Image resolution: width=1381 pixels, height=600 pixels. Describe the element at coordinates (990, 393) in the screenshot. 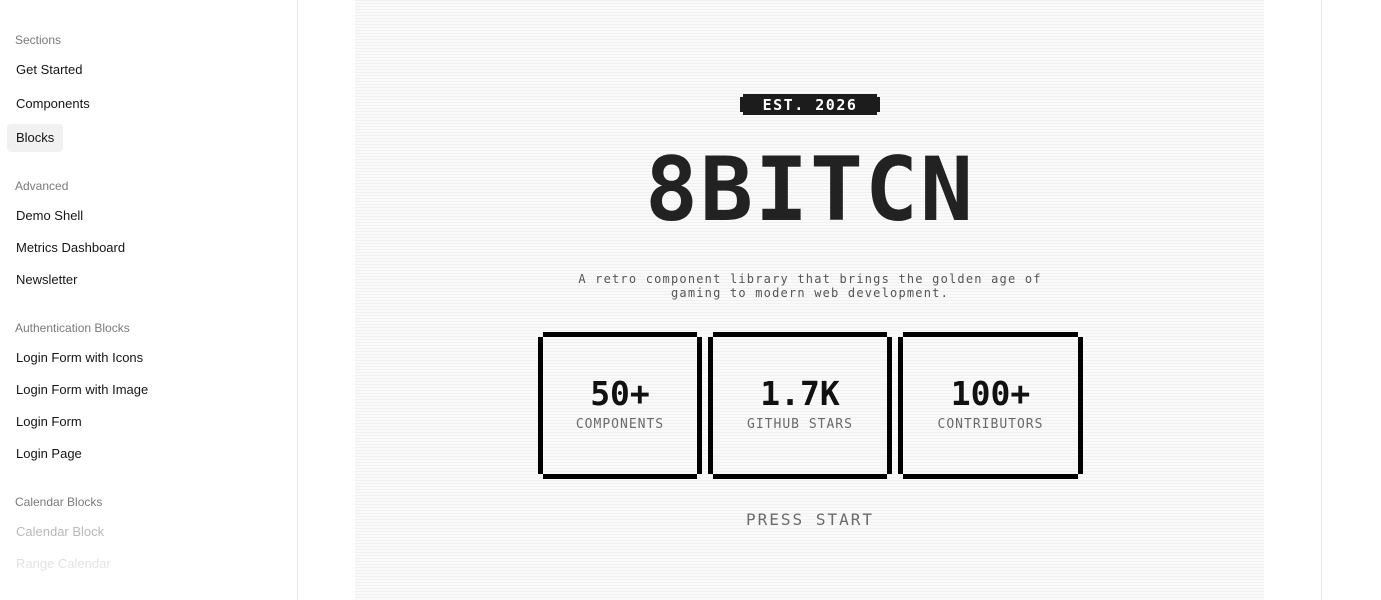

I see `stat-value: 100+` at that location.